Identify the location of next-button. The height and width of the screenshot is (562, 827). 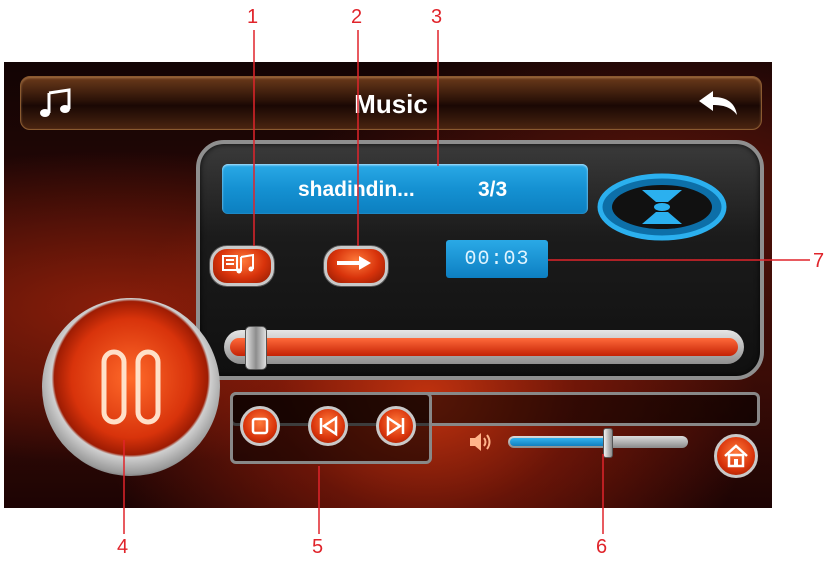
(396, 426).